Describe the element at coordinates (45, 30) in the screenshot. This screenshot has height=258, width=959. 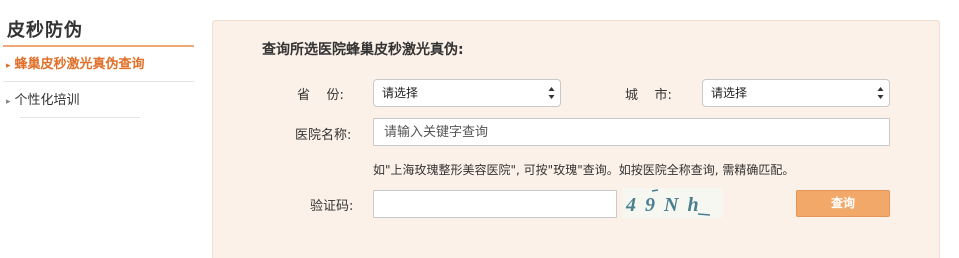
I see `sidebar-title: 皮秒防伪` at that location.